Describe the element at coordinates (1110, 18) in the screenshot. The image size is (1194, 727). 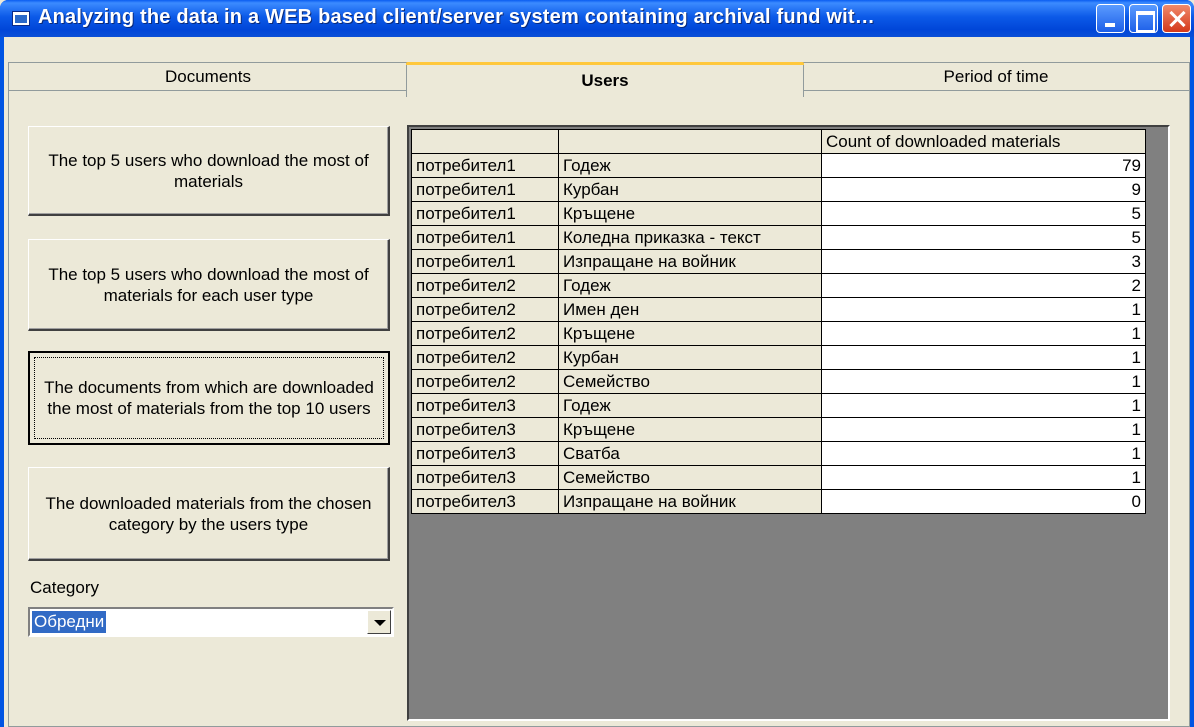
I see `minimize-button` at that location.